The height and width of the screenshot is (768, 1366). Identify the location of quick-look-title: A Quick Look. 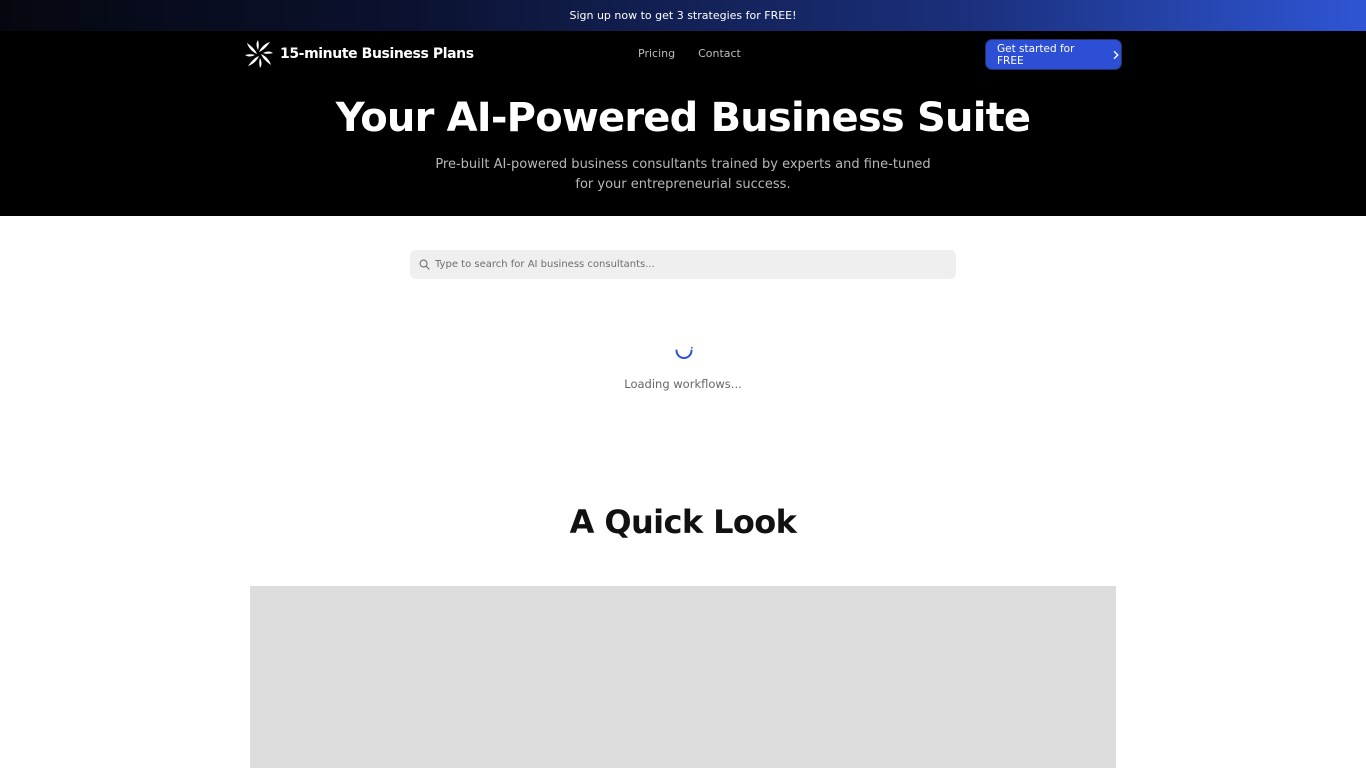
(683, 522).